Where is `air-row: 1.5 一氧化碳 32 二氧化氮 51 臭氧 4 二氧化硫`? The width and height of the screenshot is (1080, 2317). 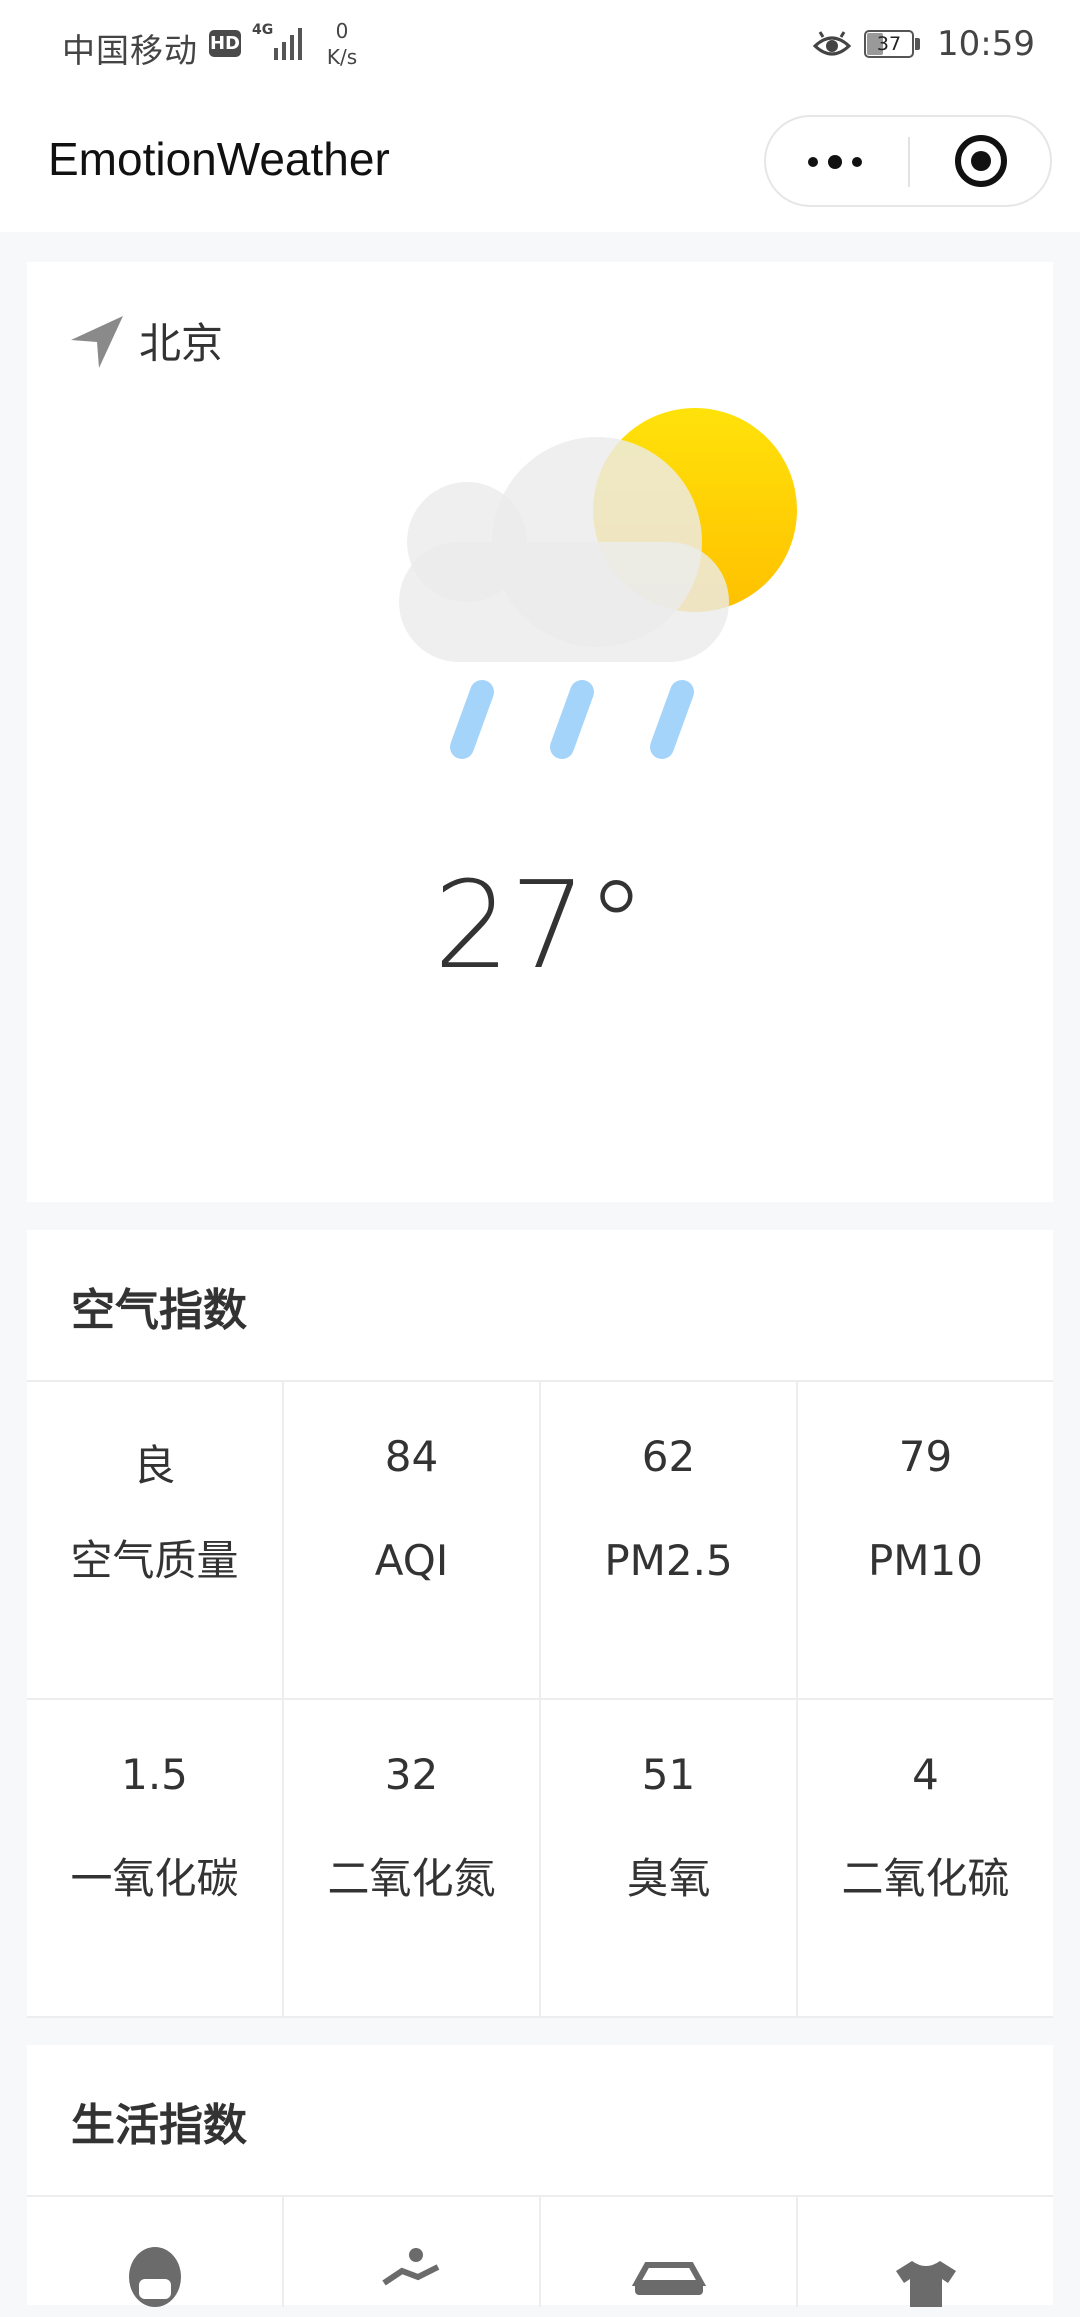
air-row: 1.5 一氧化碳 32 二氧化氮 51 臭氧 4 二氧化硫 is located at coordinates (540, 1859).